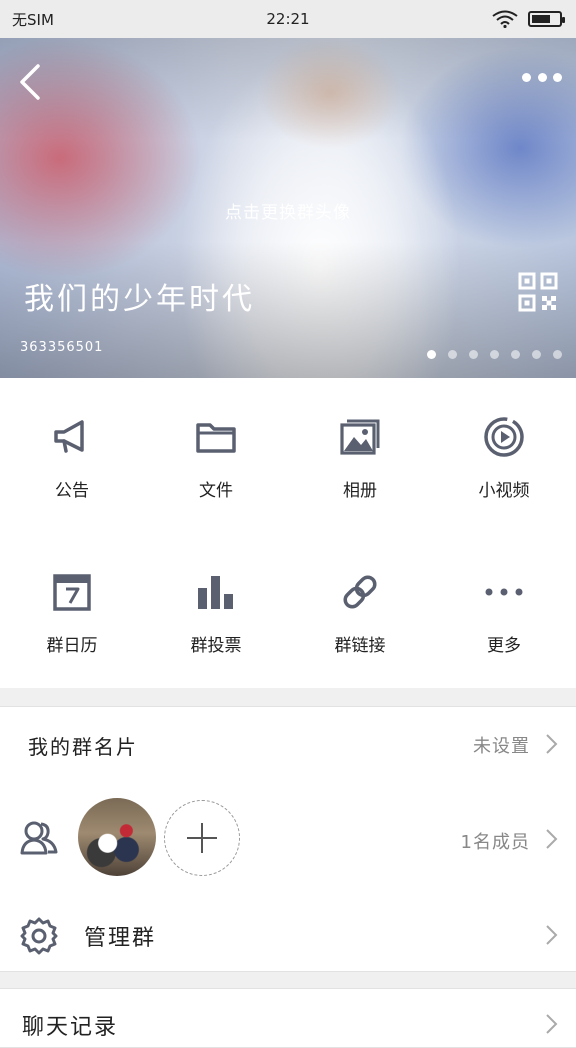 This screenshot has width=576, height=1048. Describe the element at coordinates (288, 1018) in the screenshot. I see `chat-history-row: 聊天记录` at that location.